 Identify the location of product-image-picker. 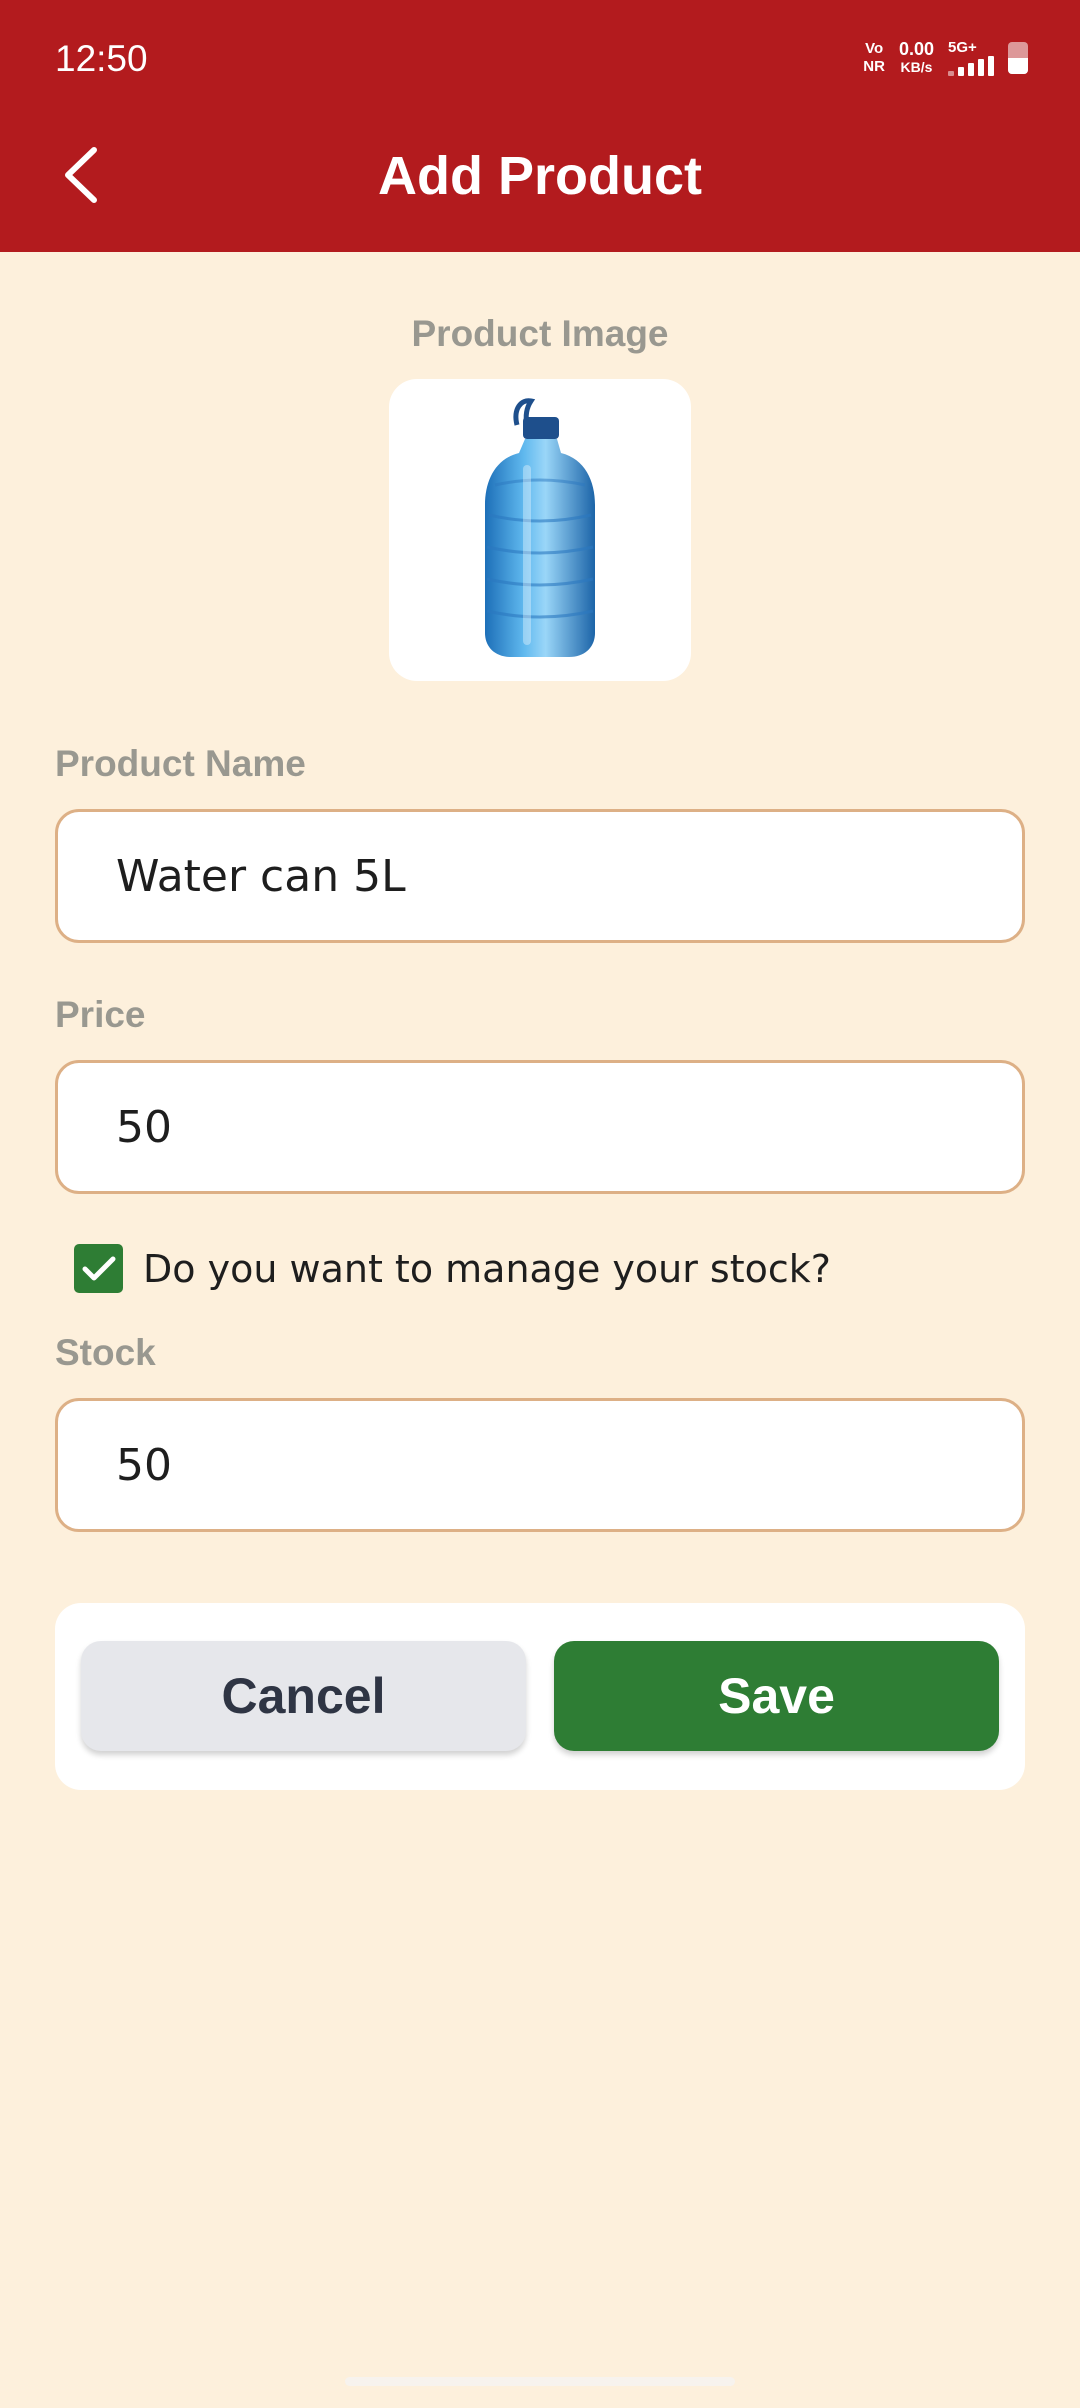
(540, 530).